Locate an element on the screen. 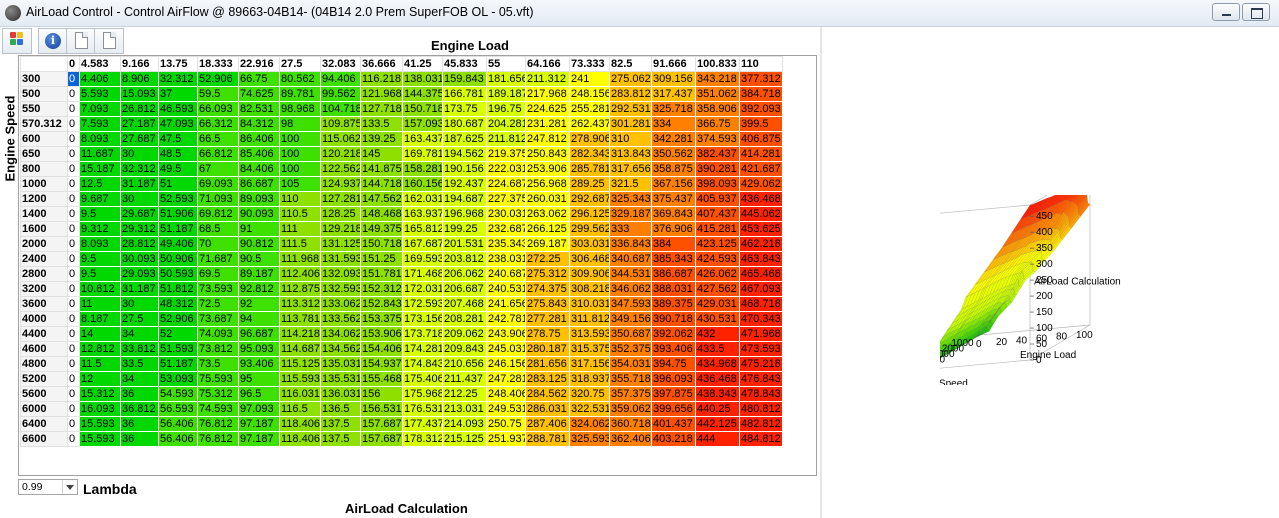  table-cell: 29.312 is located at coordinates (139, 229).